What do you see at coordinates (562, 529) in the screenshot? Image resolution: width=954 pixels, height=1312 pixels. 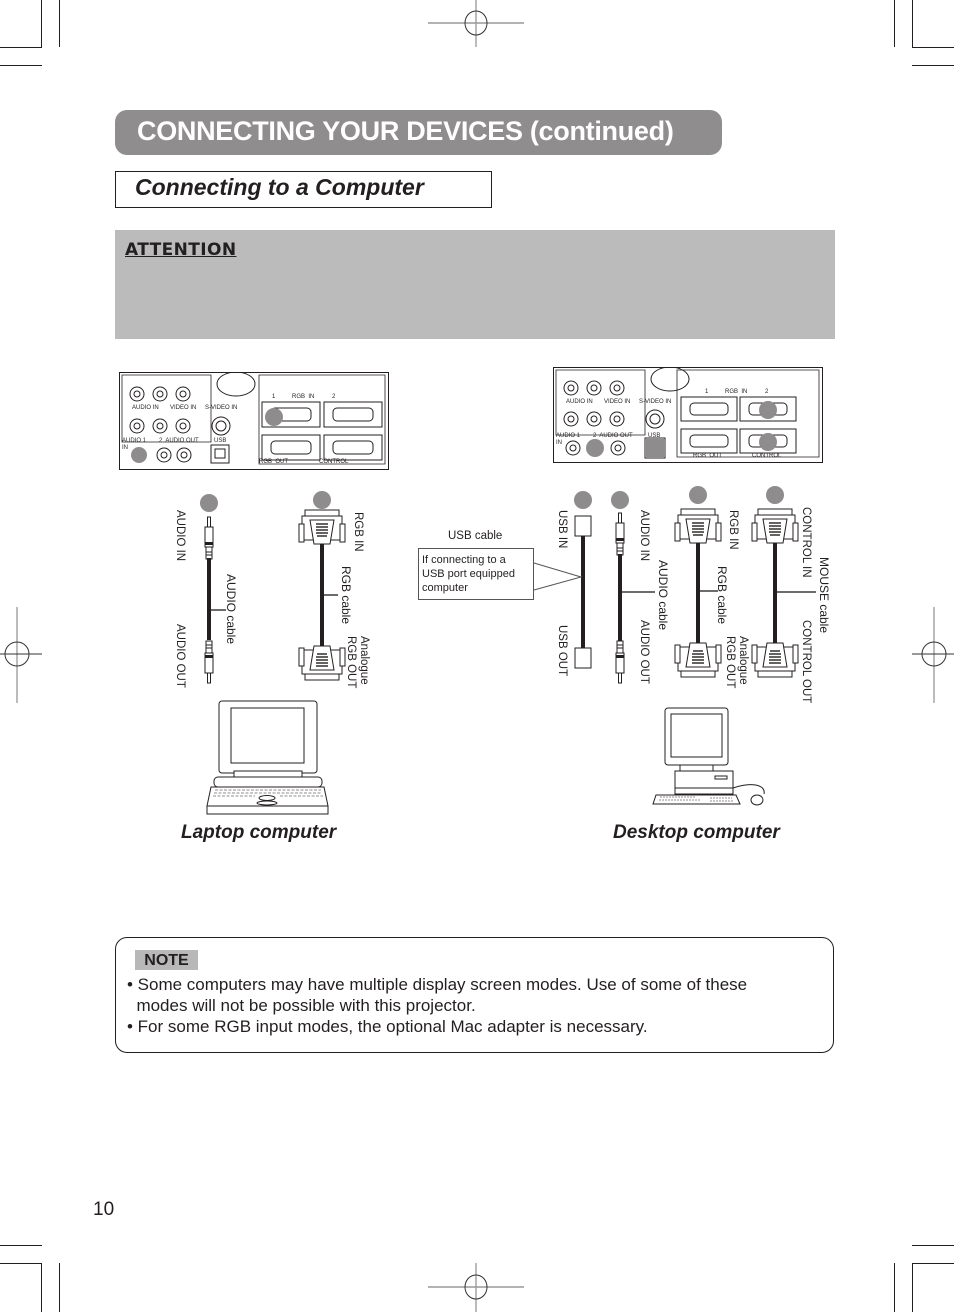 I see `label-usb-in: USB IN` at bounding box center [562, 529].